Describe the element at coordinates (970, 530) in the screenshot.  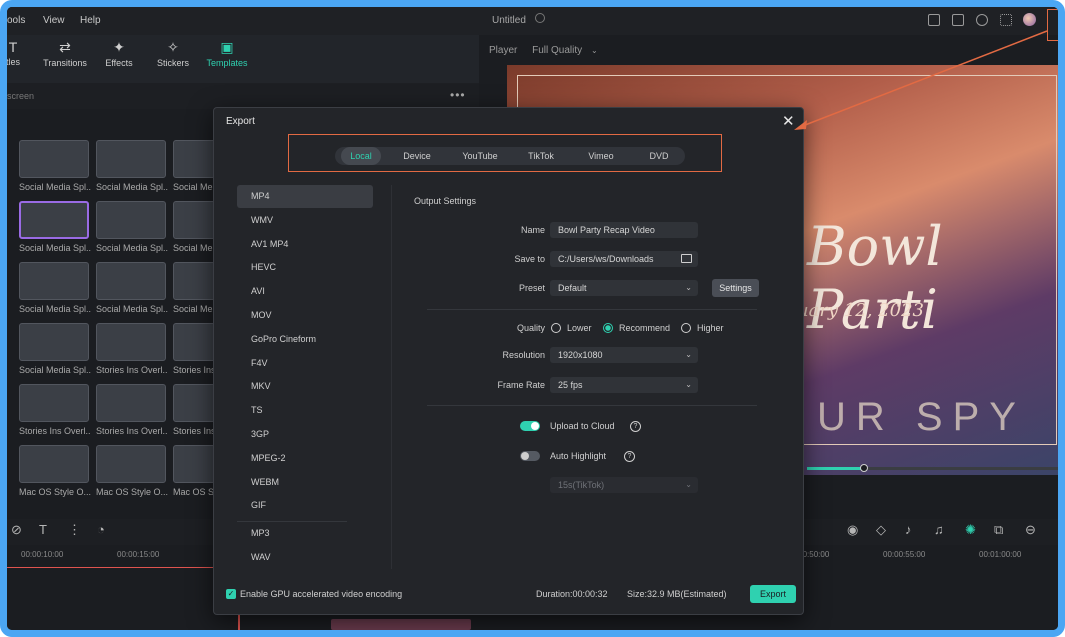
I see `ai-icon: ✺` at that location.